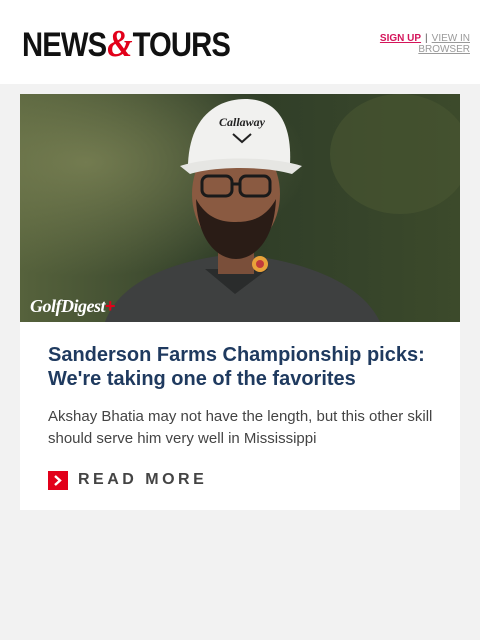  What do you see at coordinates (400, 38) in the screenshot?
I see `sign-up-link: SIGN UP` at bounding box center [400, 38].